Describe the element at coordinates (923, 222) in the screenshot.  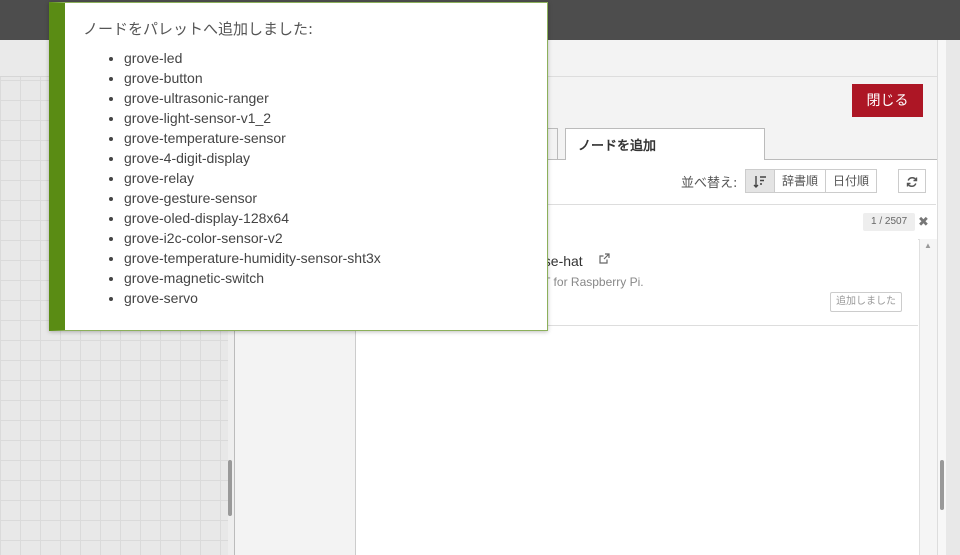
I see `close-icon: ✖` at that location.